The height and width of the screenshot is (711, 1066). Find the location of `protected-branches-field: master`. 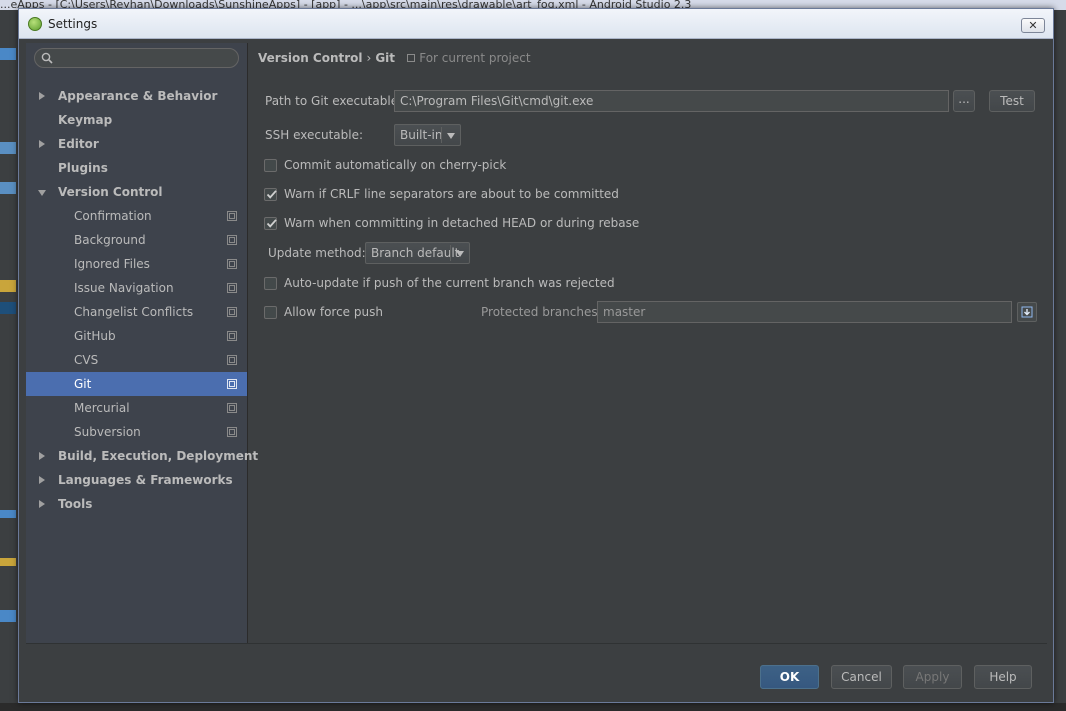

protected-branches-field: master is located at coordinates (804, 312).